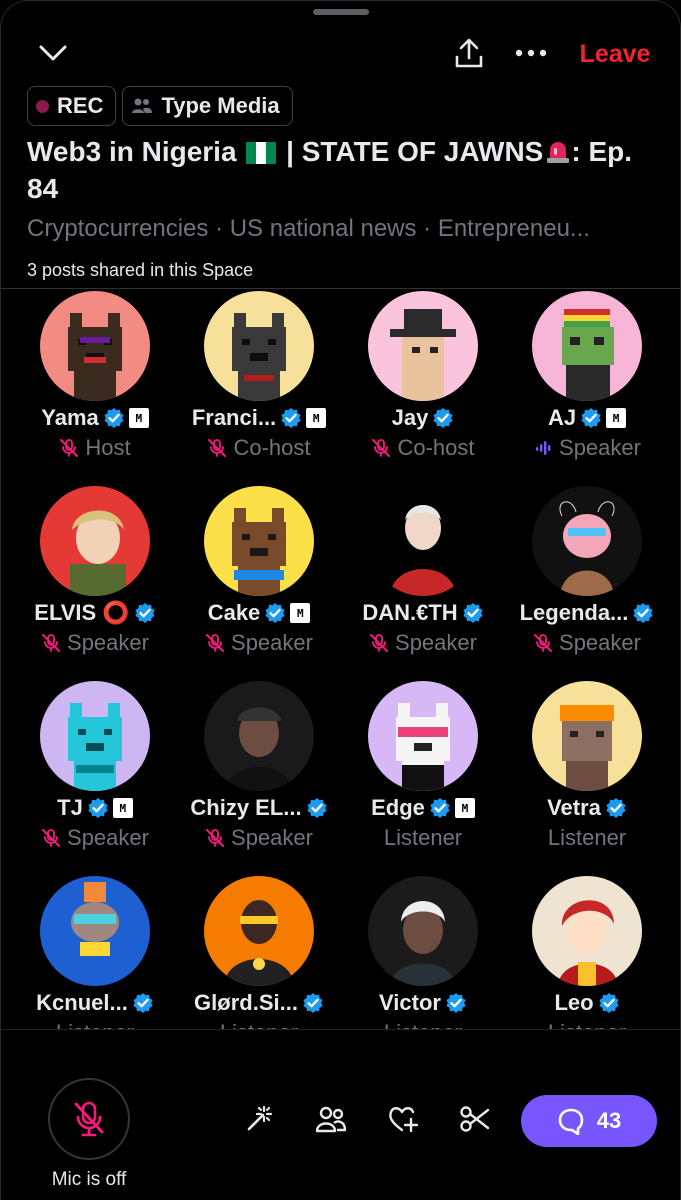  I want to click on participant-card: Victor Listener, so click(423, 951).